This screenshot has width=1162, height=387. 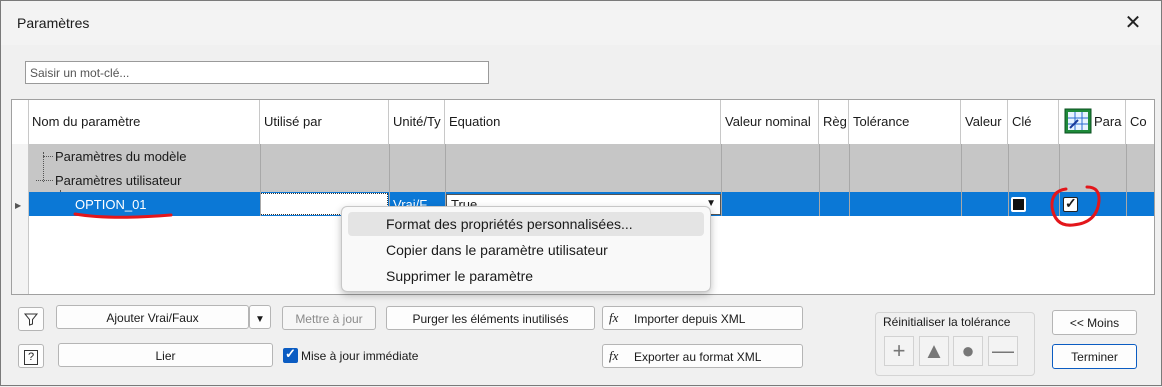 I want to click on help-button: ?, so click(x=31, y=356).